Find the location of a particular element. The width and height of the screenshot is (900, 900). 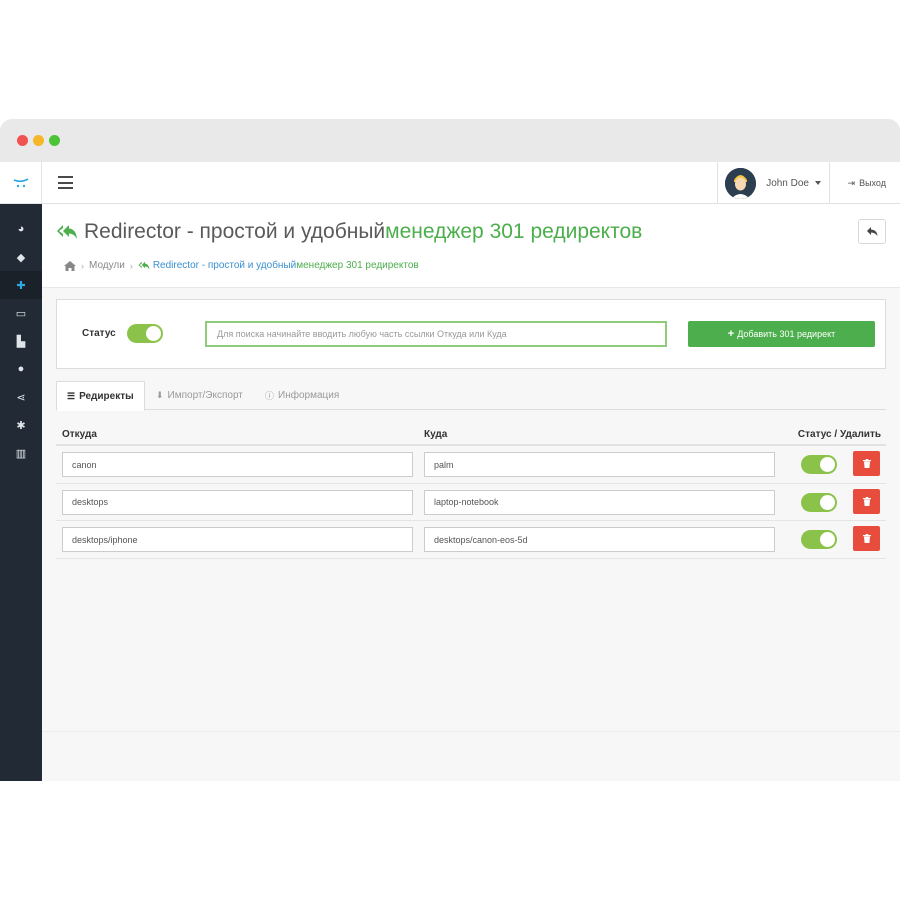

window-titlebar is located at coordinates (450, 140).